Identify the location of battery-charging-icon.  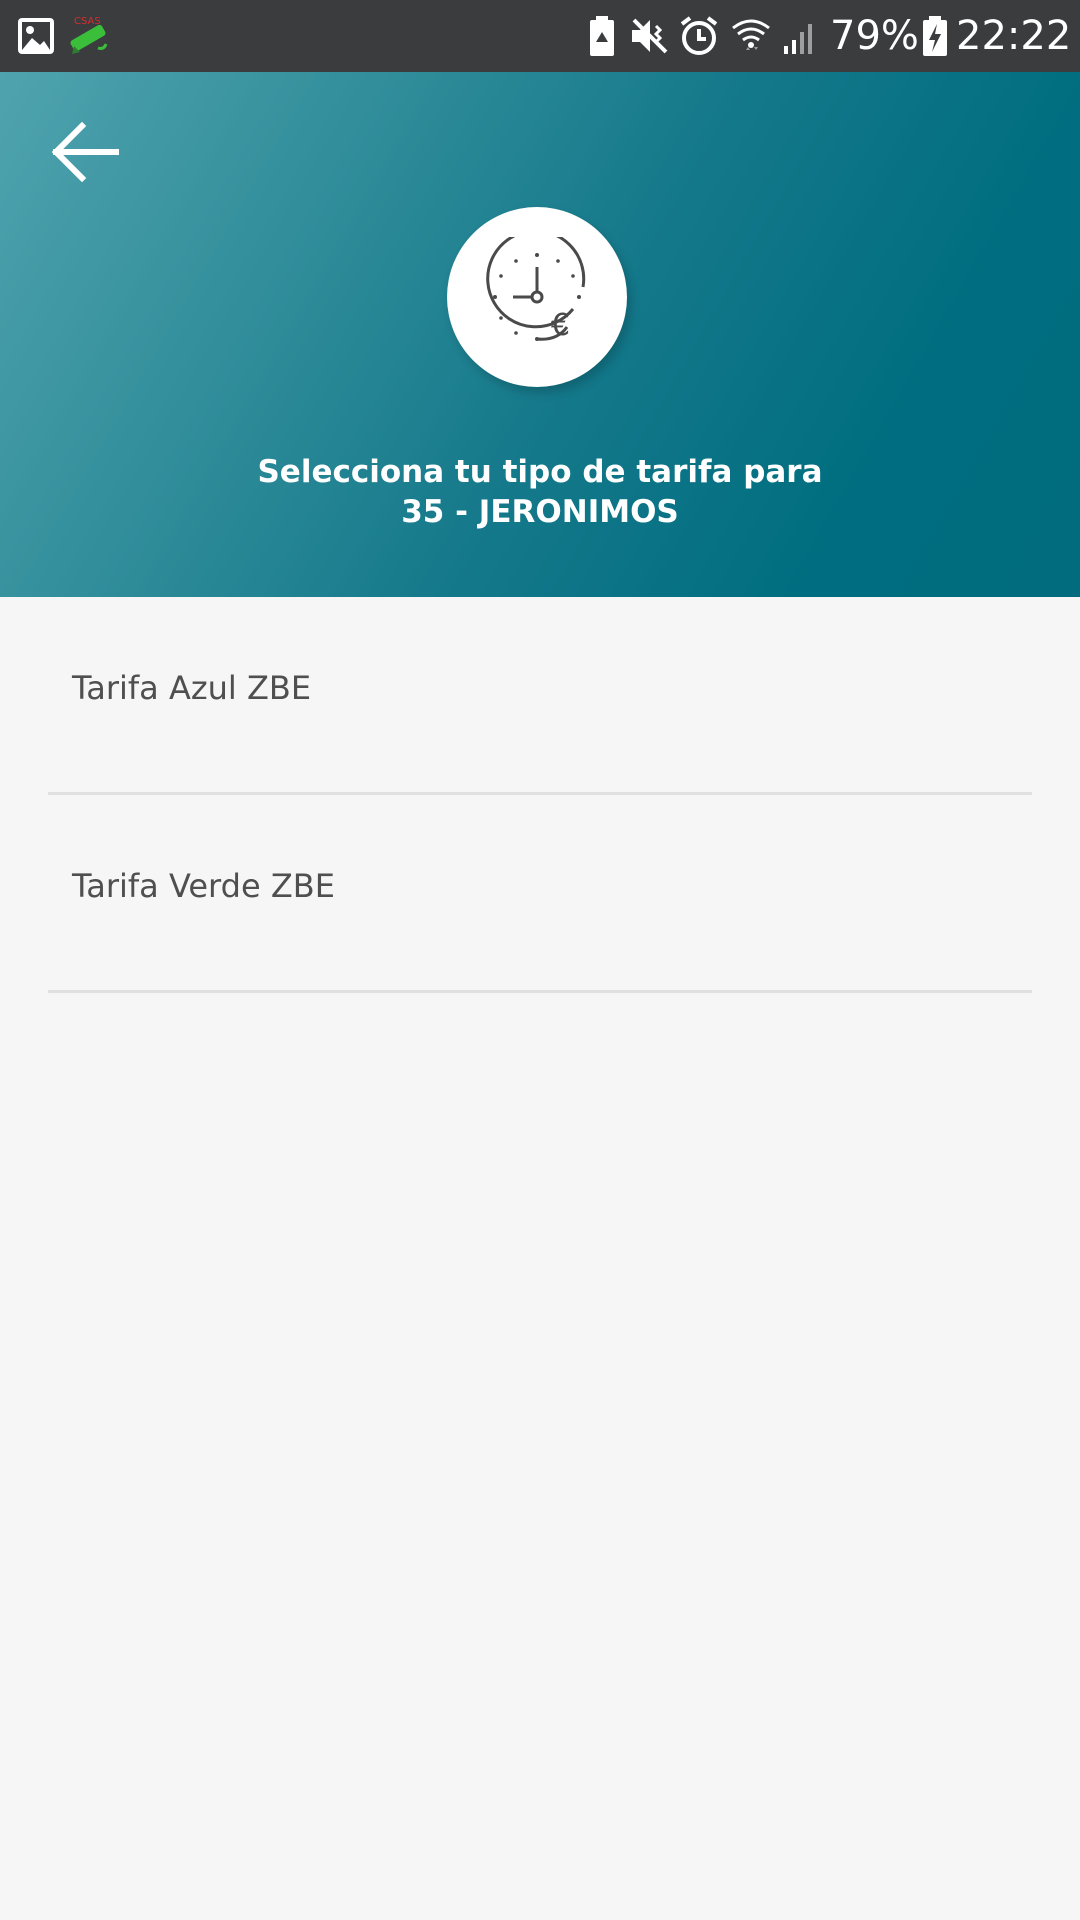
(935, 36).